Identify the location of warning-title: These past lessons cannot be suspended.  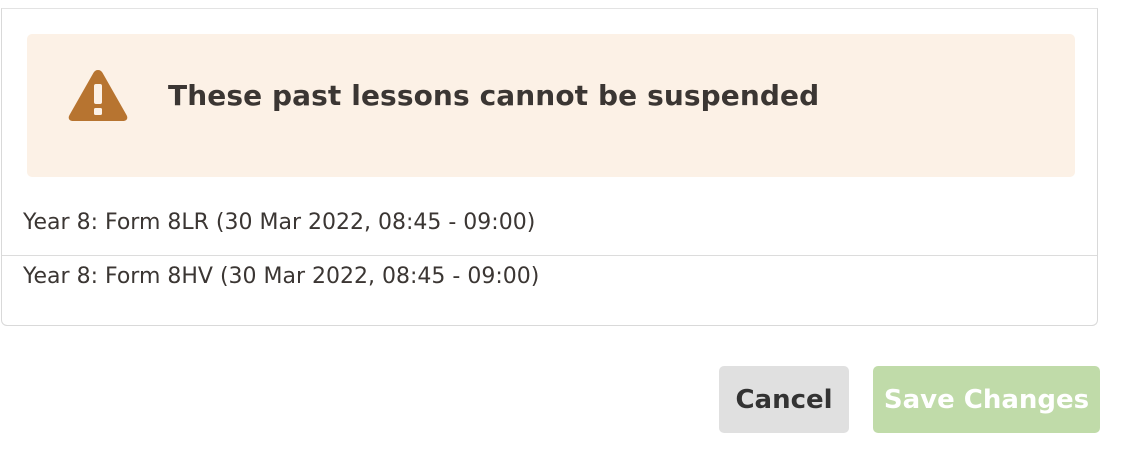
(494, 95).